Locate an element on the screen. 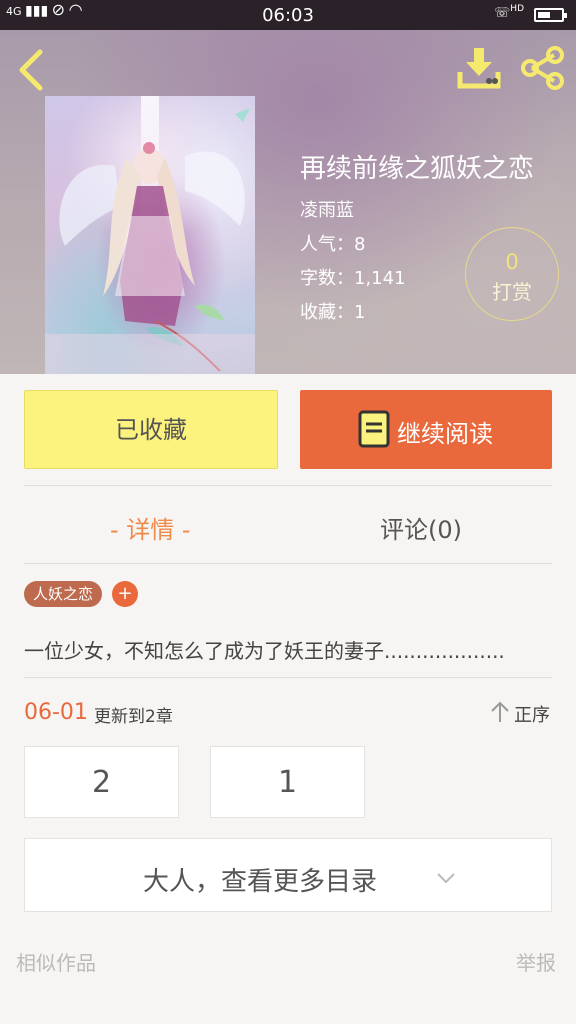 This screenshot has height=1024, width=576. arrow-up-icon is located at coordinates (500, 711).